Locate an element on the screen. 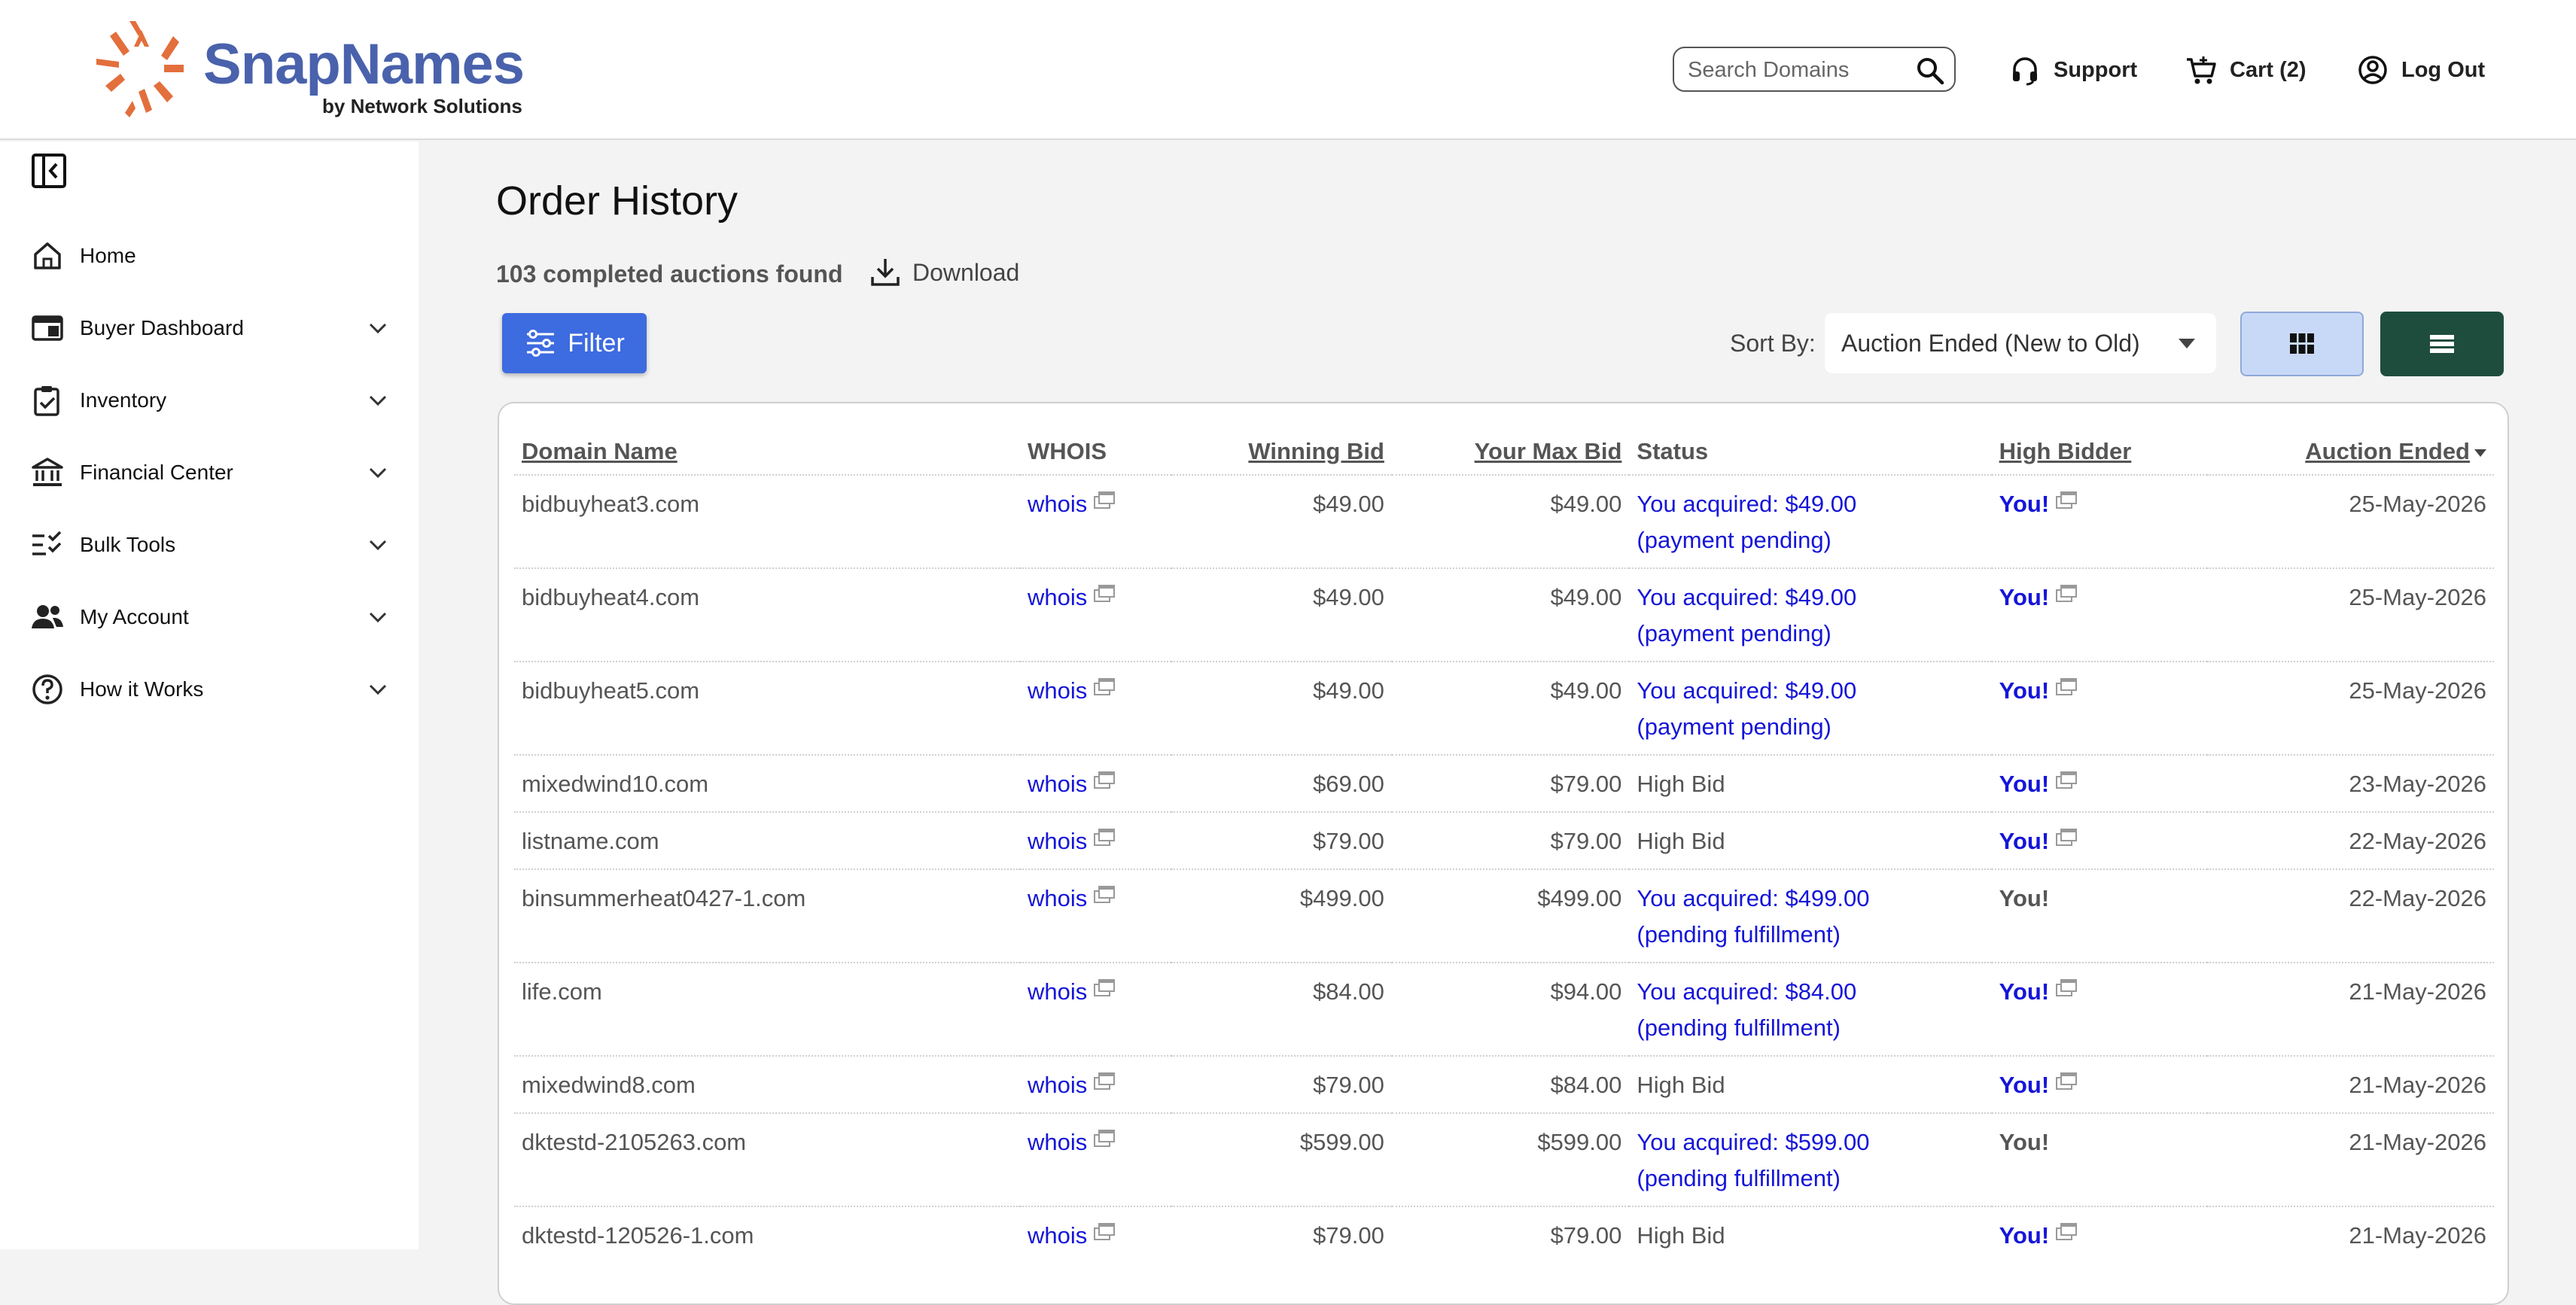 The width and height of the screenshot is (2576, 1305). sidebar-item-bulk-tools: Bulk Tools is located at coordinates (211, 544).